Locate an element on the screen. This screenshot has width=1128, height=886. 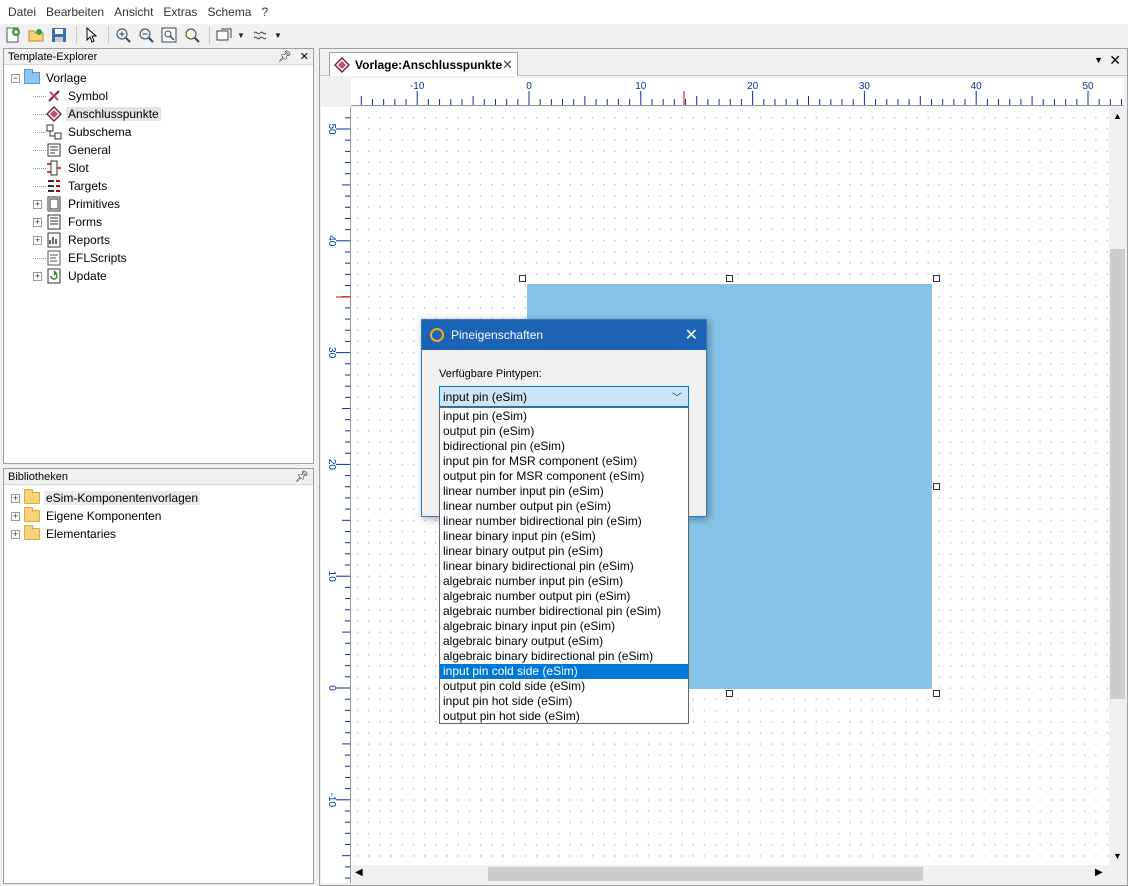
tree-item-eflscripts: EFLScripts is located at coordinates (158, 258).